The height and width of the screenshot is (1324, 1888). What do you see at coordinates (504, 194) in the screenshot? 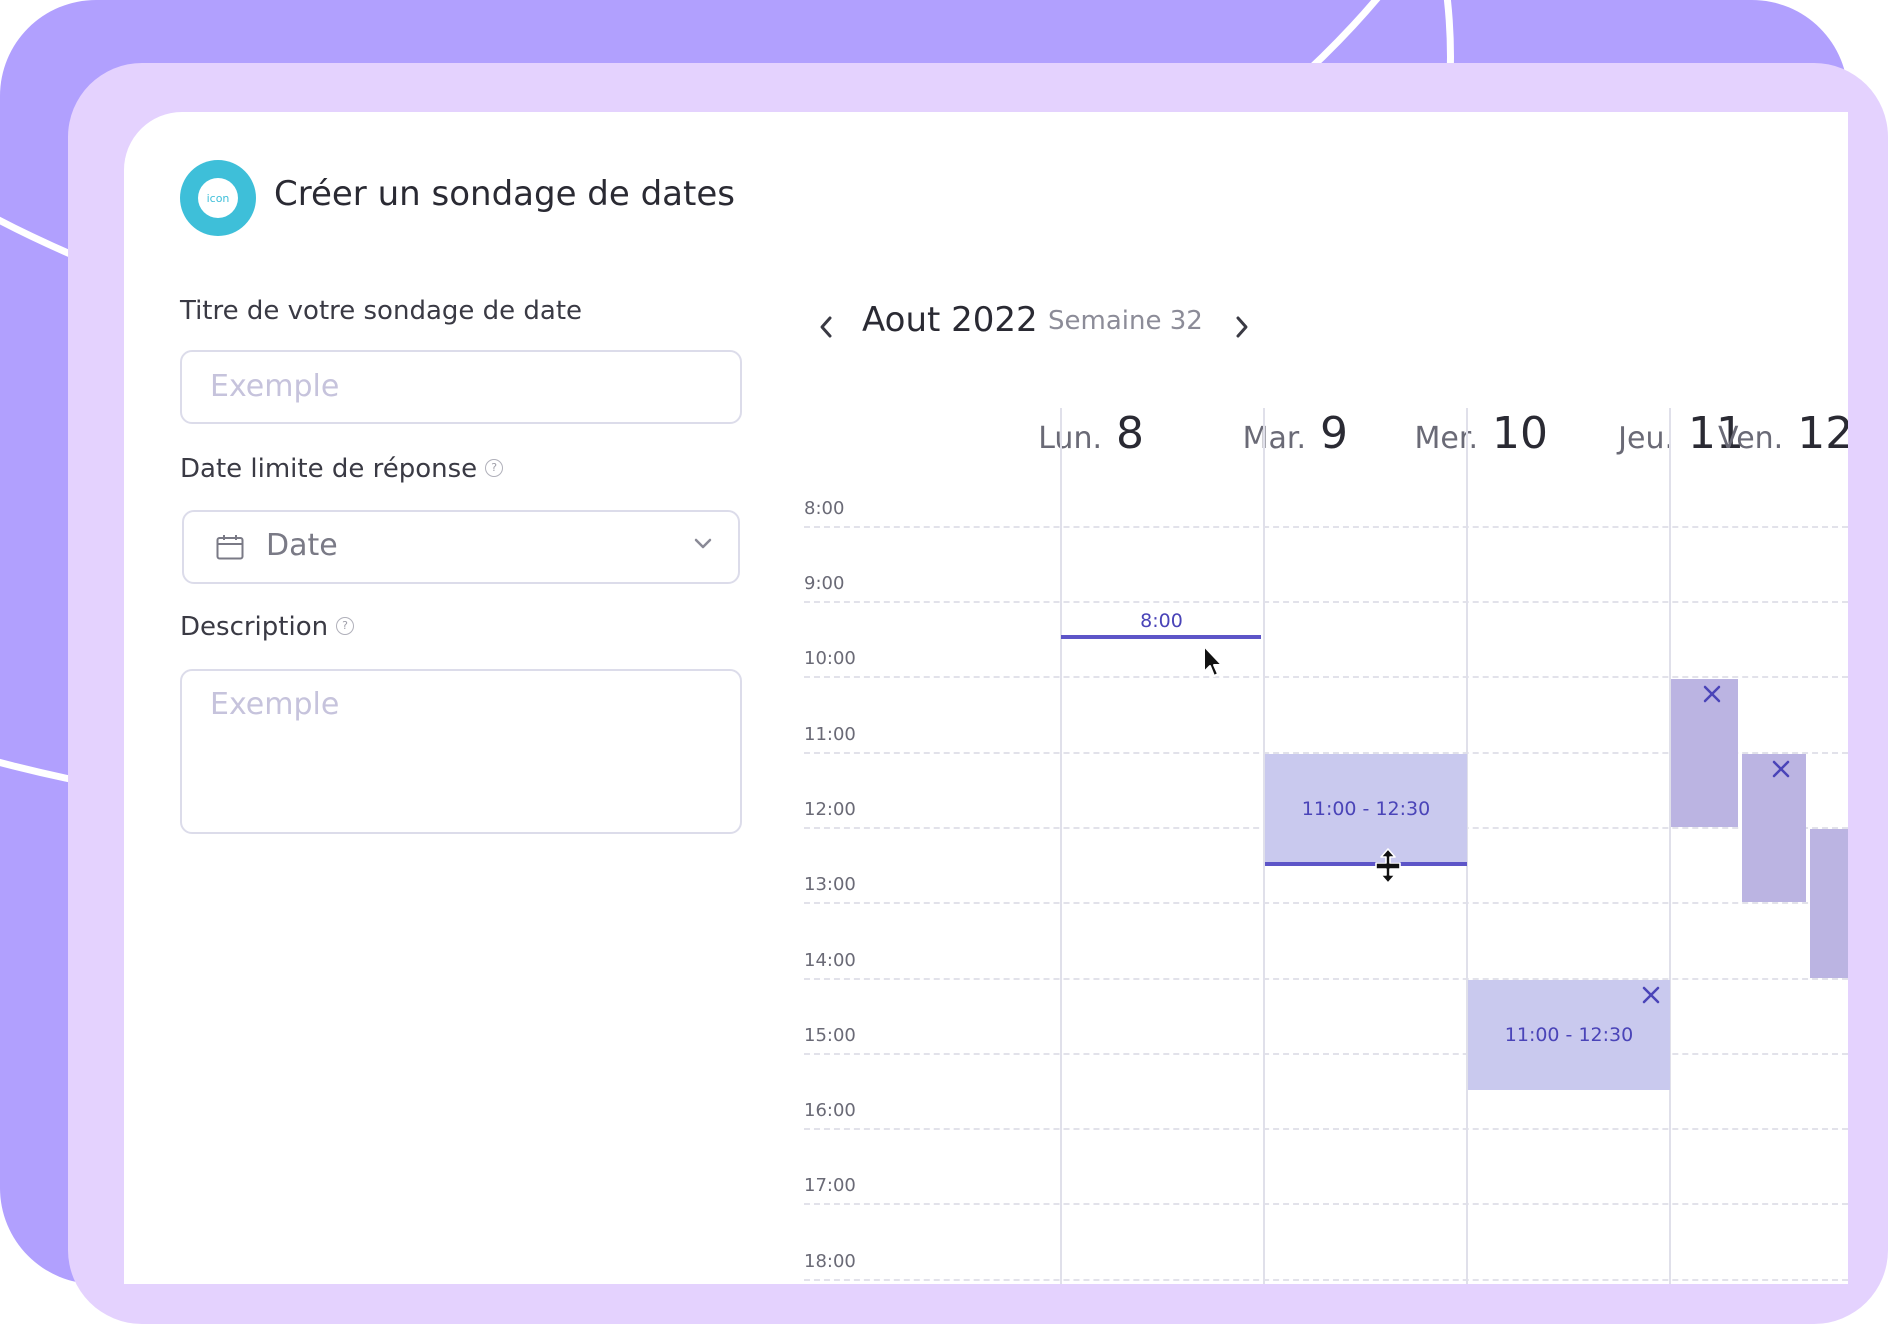
I see `page-title: Créer un sondage de dates` at bounding box center [504, 194].